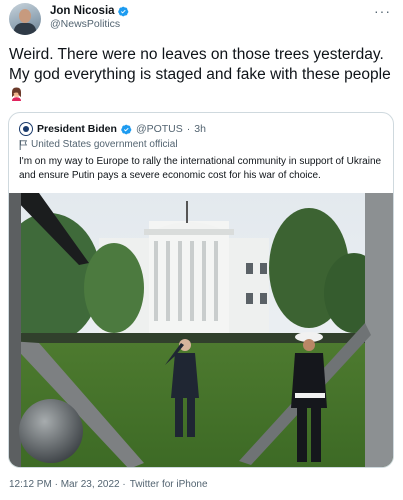 The height and width of the screenshot is (500, 403). What do you see at coordinates (122, 11) in the screenshot?
I see `verified-badge-icon` at bounding box center [122, 11].